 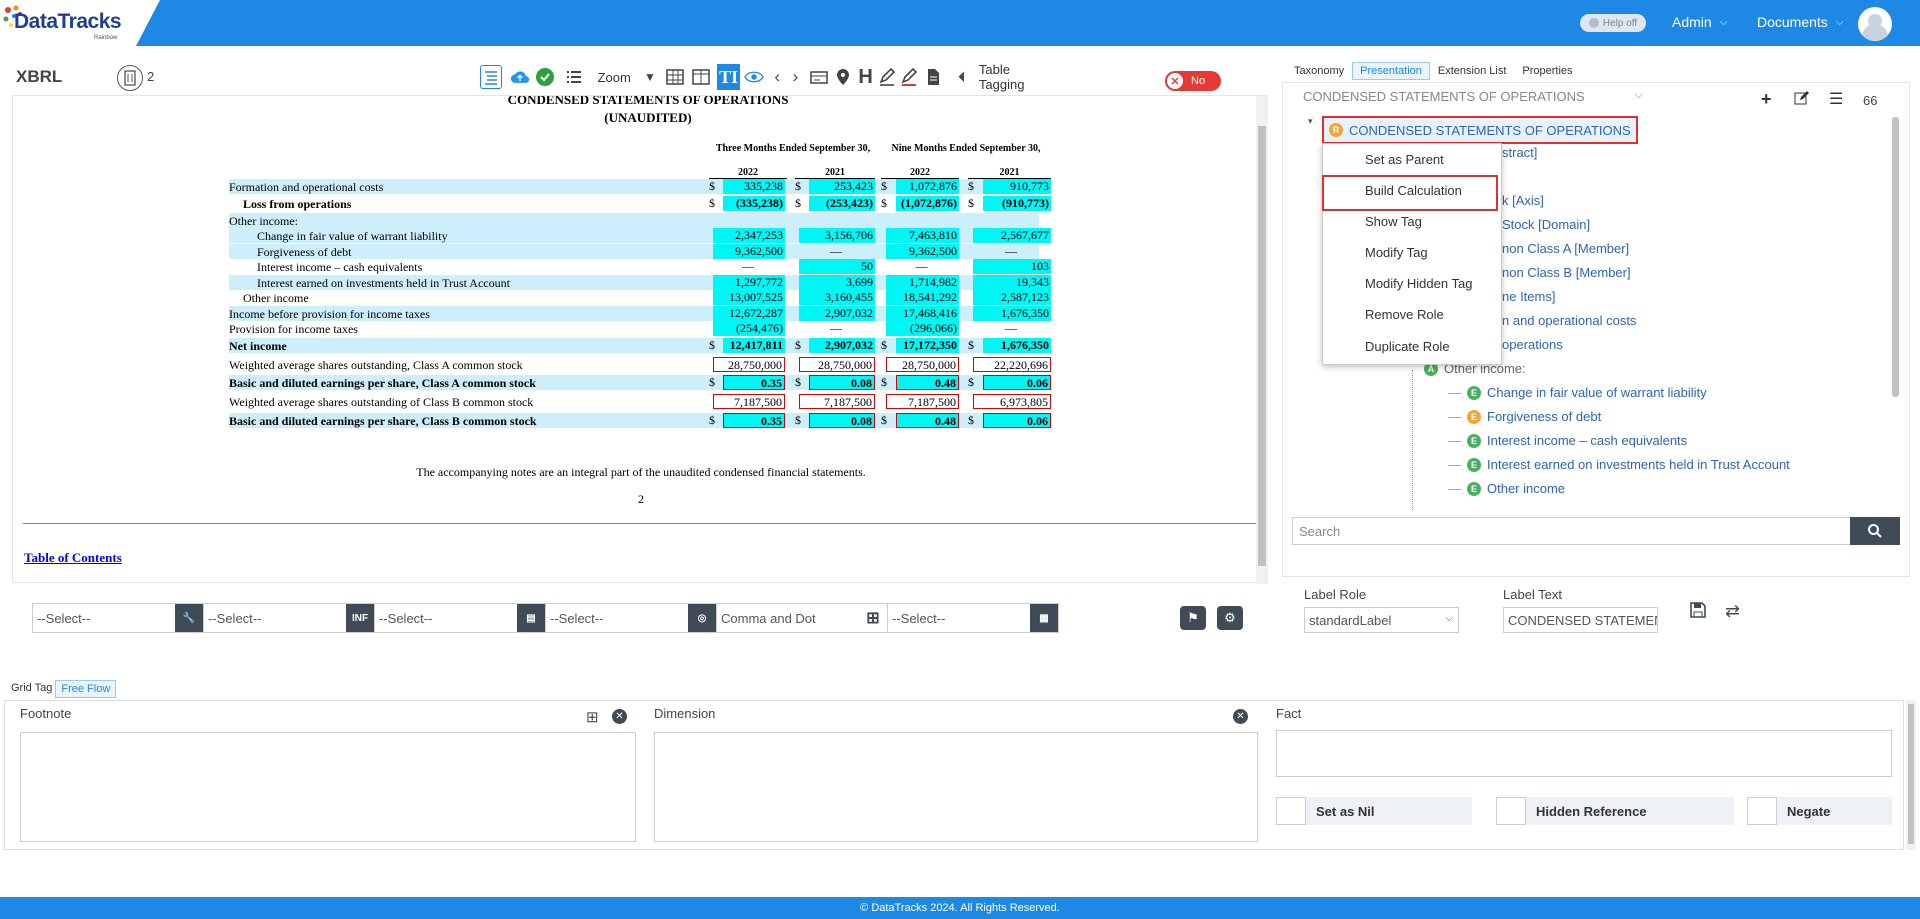 What do you see at coordinates (1396, 252) in the screenshot?
I see `menu-item-modify-tag: Modify Tag` at bounding box center [1396, 252].